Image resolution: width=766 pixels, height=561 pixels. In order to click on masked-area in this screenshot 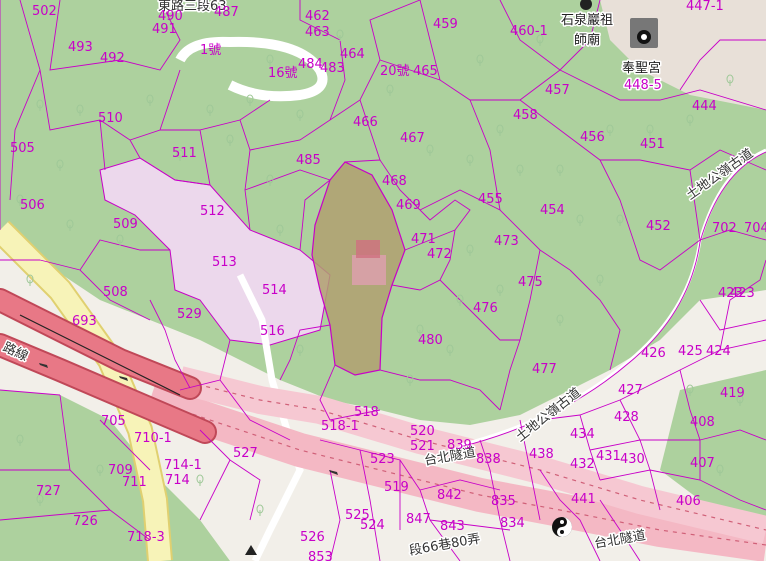, I will do `click(369, 270)`.